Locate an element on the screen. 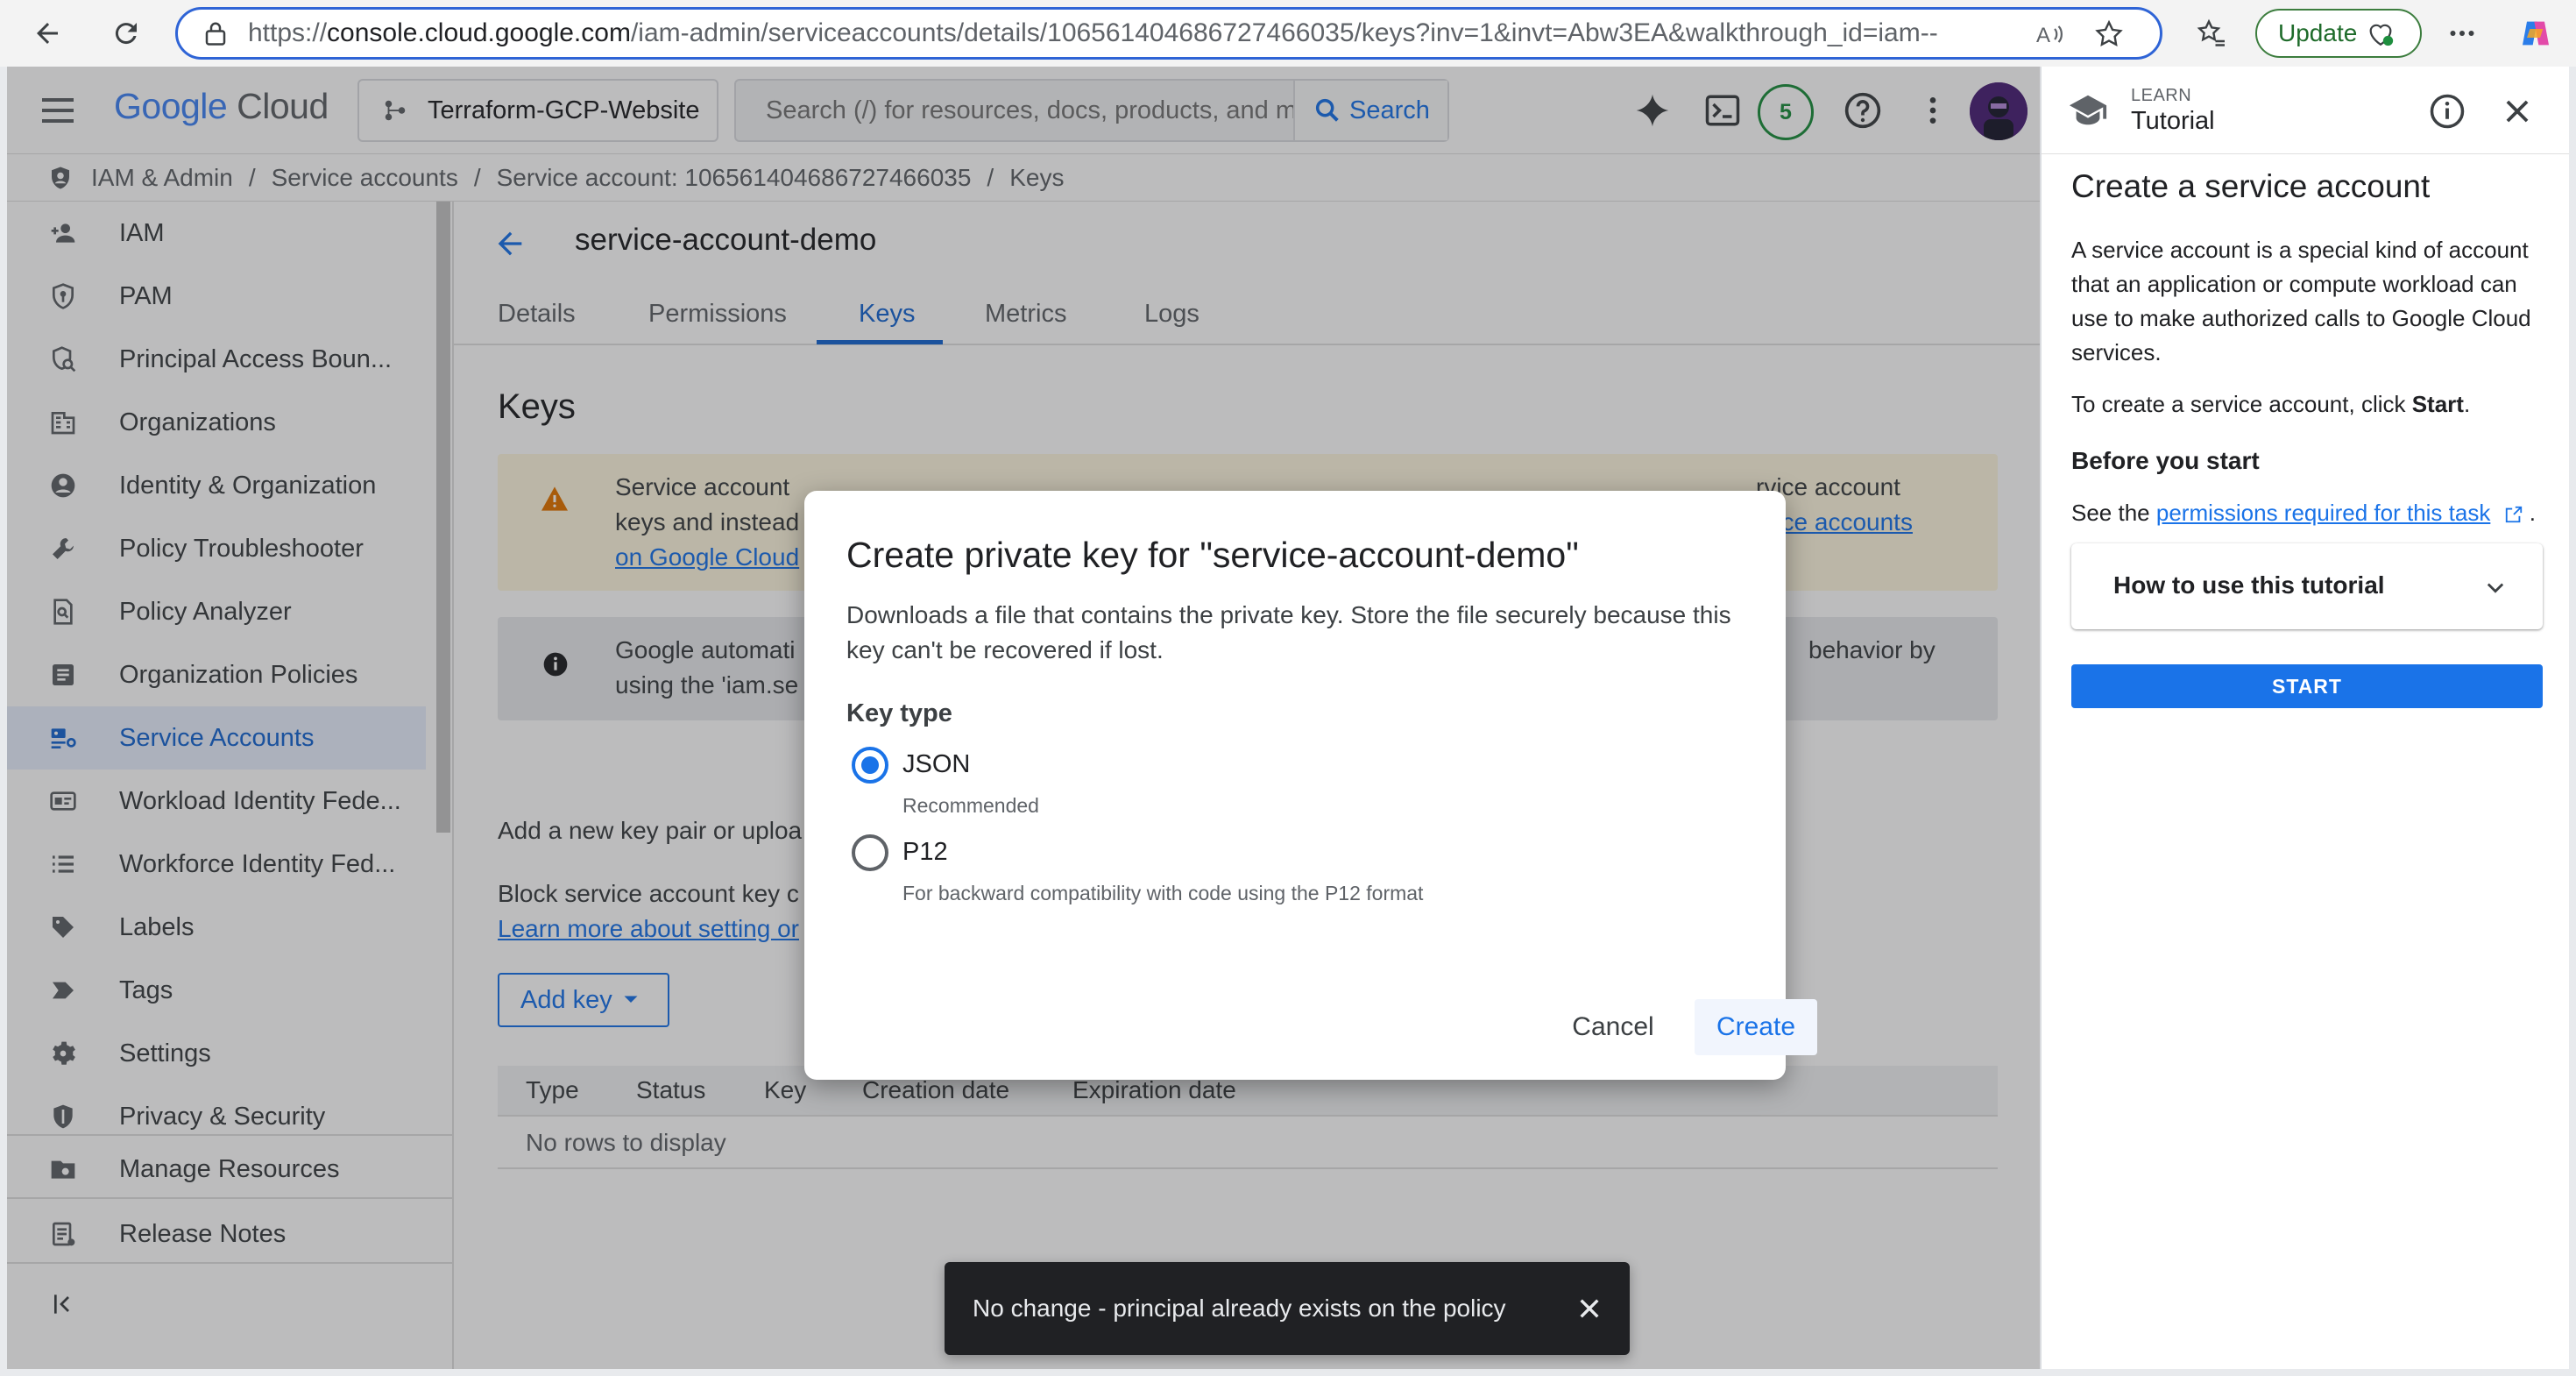 The height and width of the screenshot is (1376, 2576). how-to-use-label: How to use this tutorial is located at coordinates (2249, 585).